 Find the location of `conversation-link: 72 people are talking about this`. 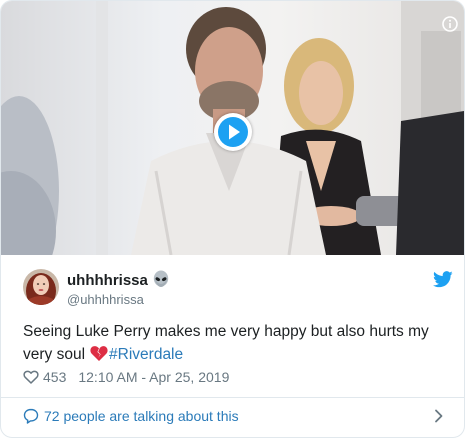

conversation-link: 72 people are talking about this is located at coordinates (232, 417).